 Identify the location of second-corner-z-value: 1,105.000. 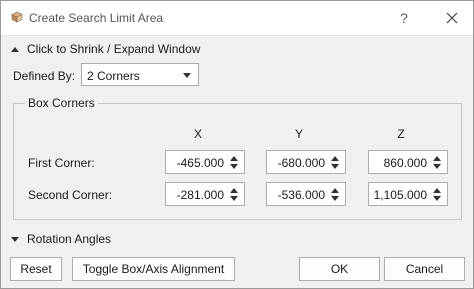
(400, 195).